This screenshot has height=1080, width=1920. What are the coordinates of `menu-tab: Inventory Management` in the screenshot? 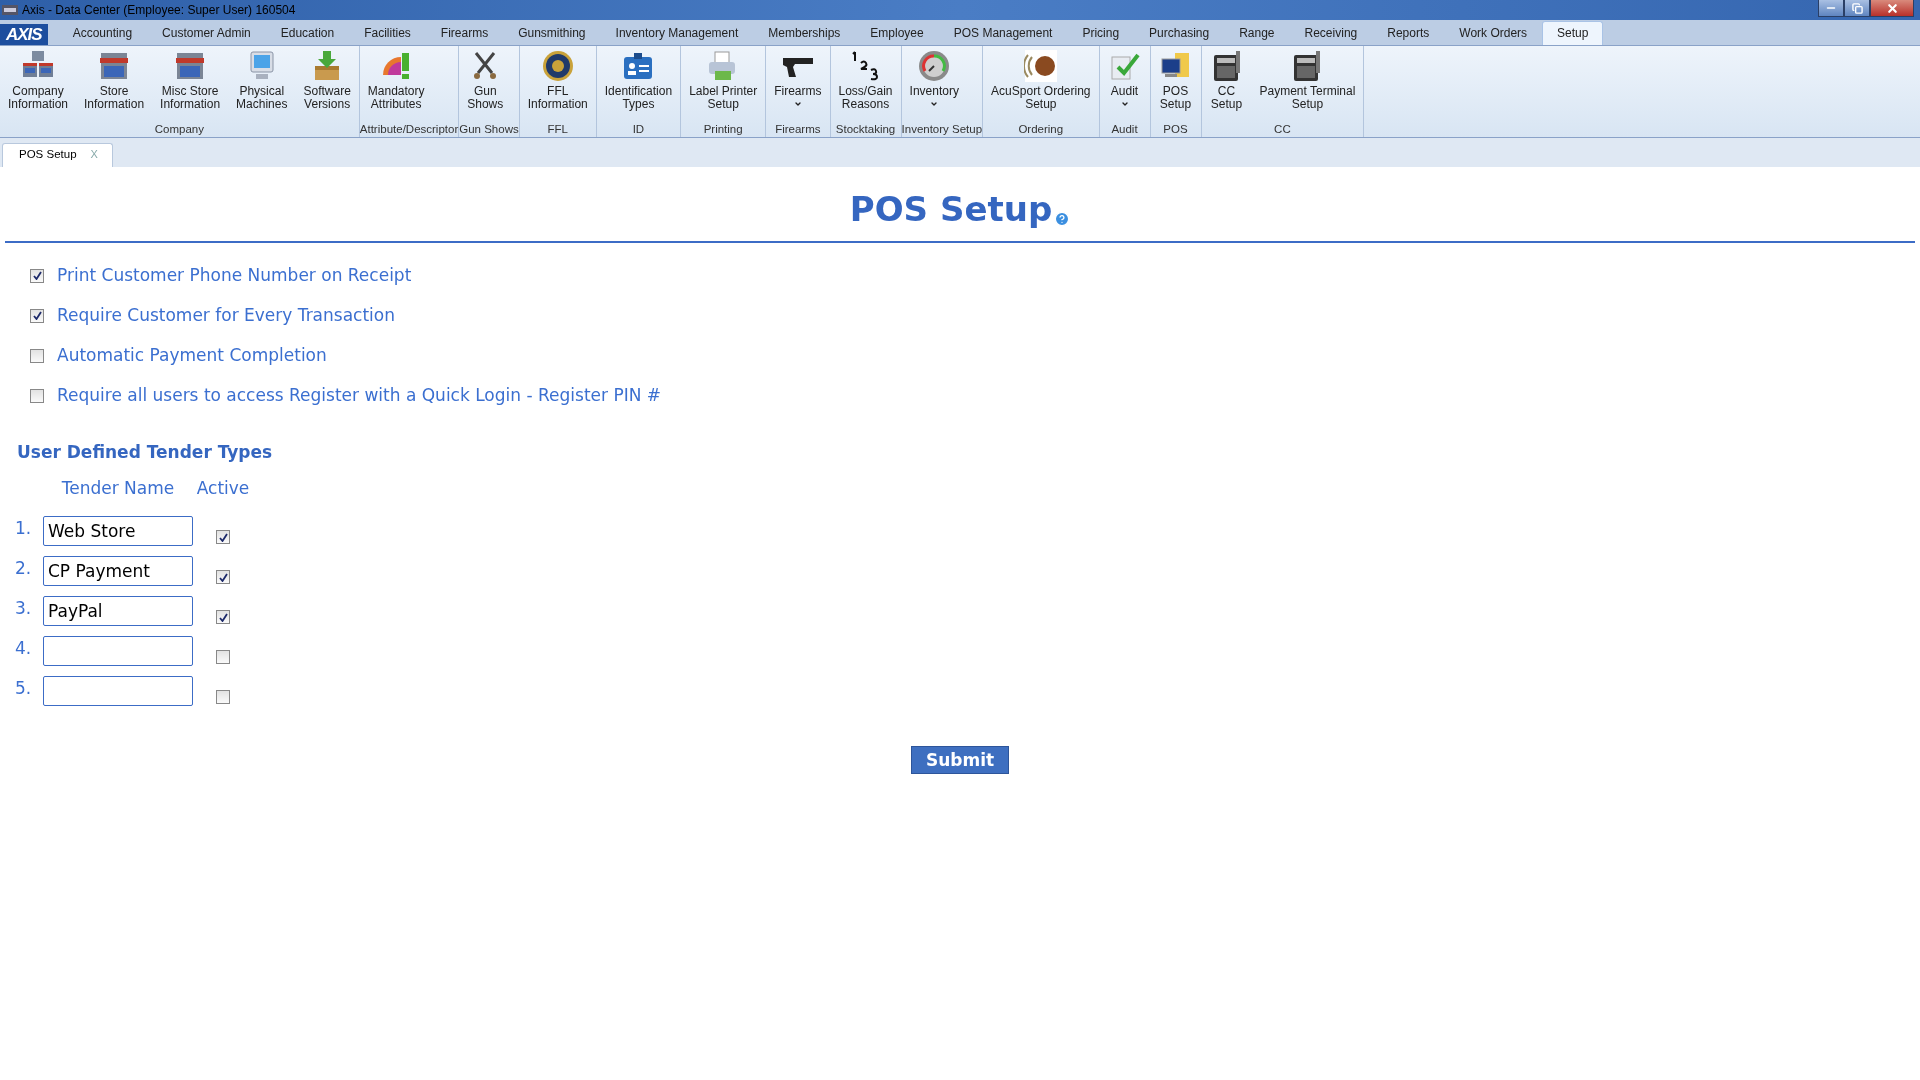 It's located at (677, 33).